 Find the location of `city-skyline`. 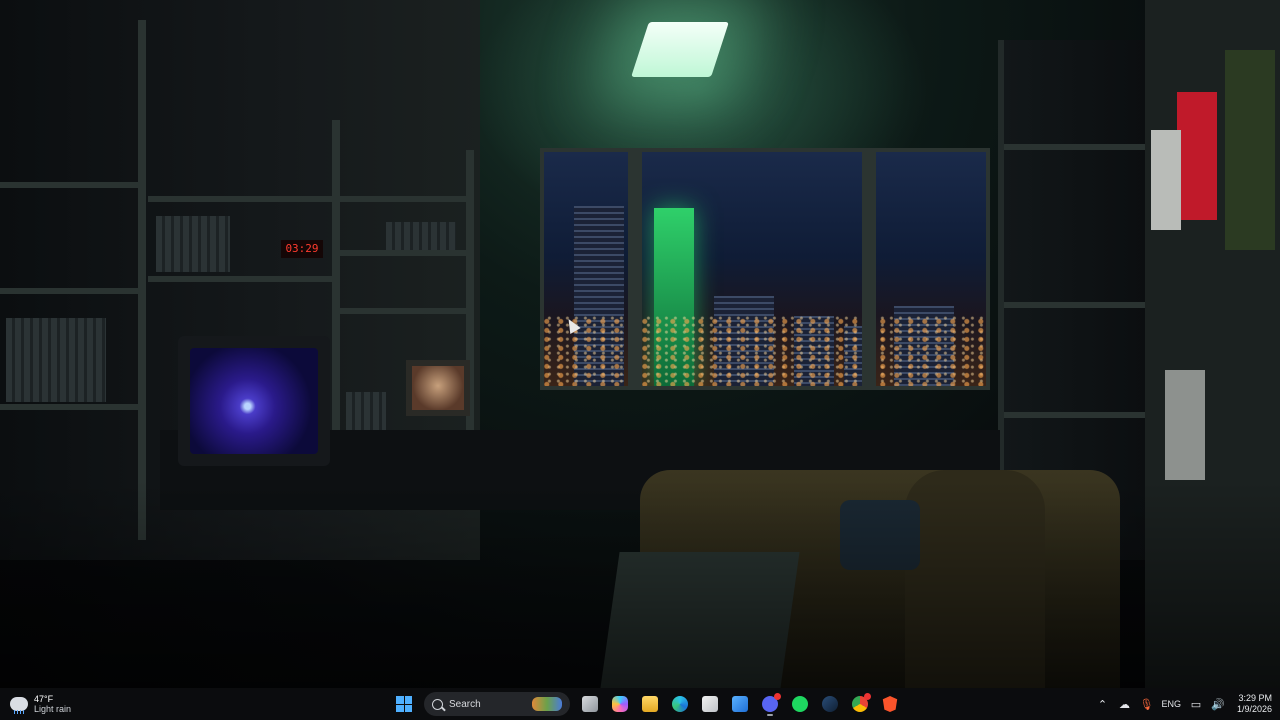

city-skyline is located at coordinates (765, 269).